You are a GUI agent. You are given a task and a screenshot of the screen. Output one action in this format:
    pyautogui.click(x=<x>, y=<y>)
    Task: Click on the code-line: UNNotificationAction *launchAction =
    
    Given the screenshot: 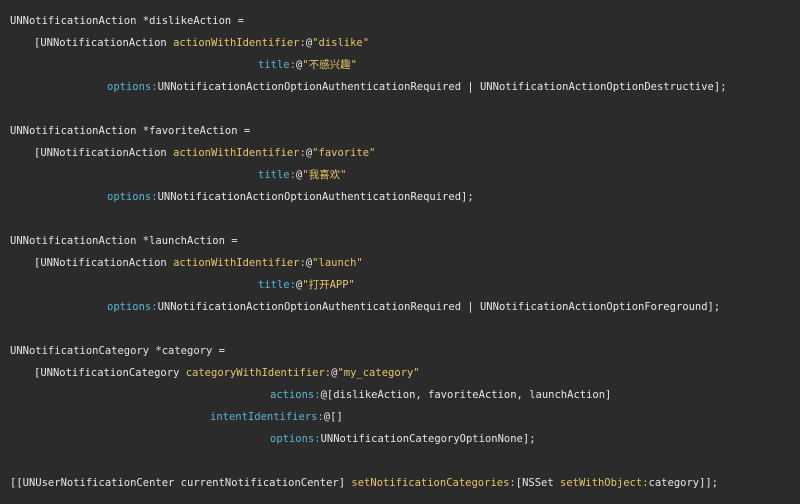 What is the action you would take?
    pyautogui.click(x=124, y=241)
    